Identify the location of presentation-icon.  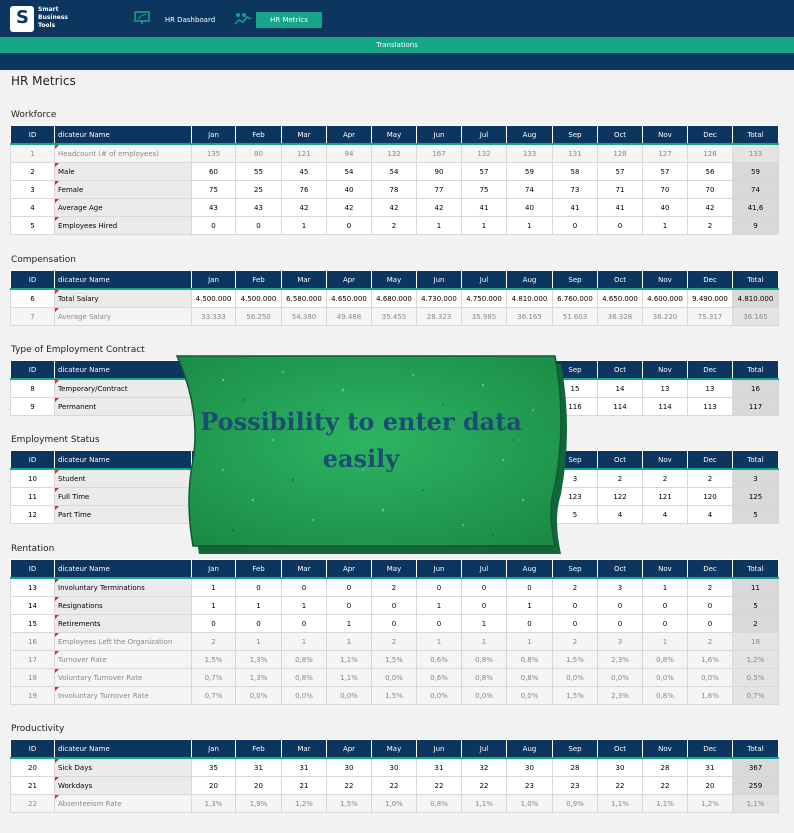
(142, 18).